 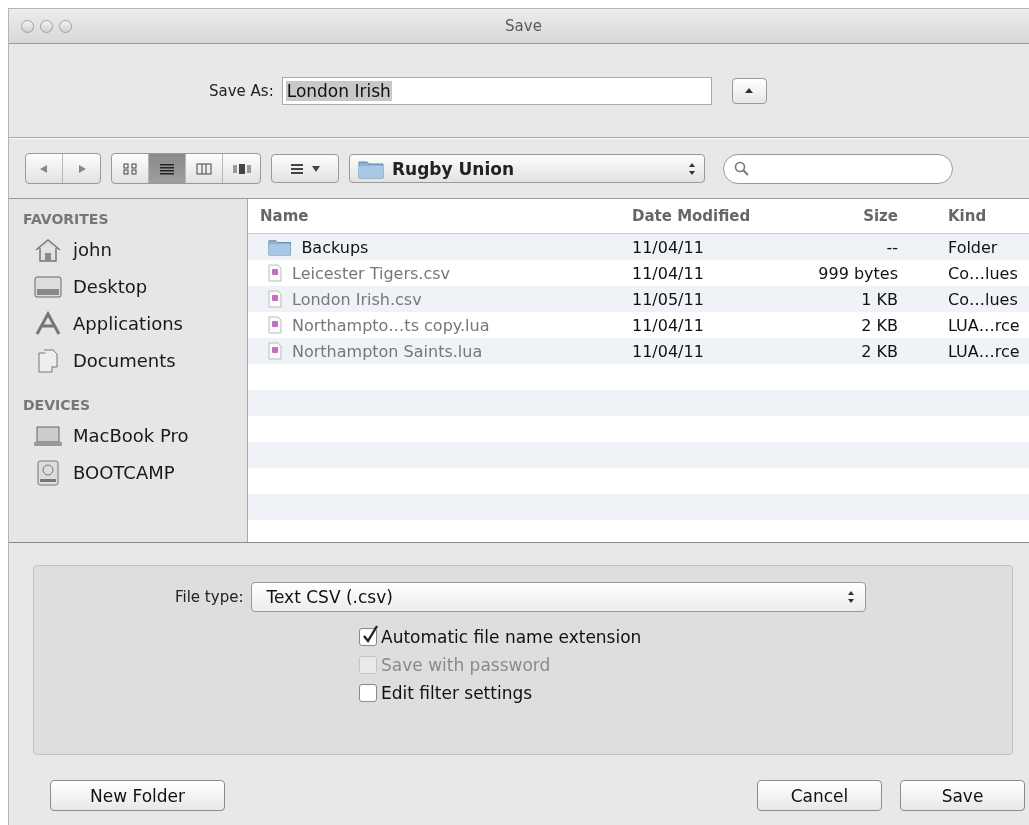 I want to click on arrange-icon, so click(x=297, y=168).